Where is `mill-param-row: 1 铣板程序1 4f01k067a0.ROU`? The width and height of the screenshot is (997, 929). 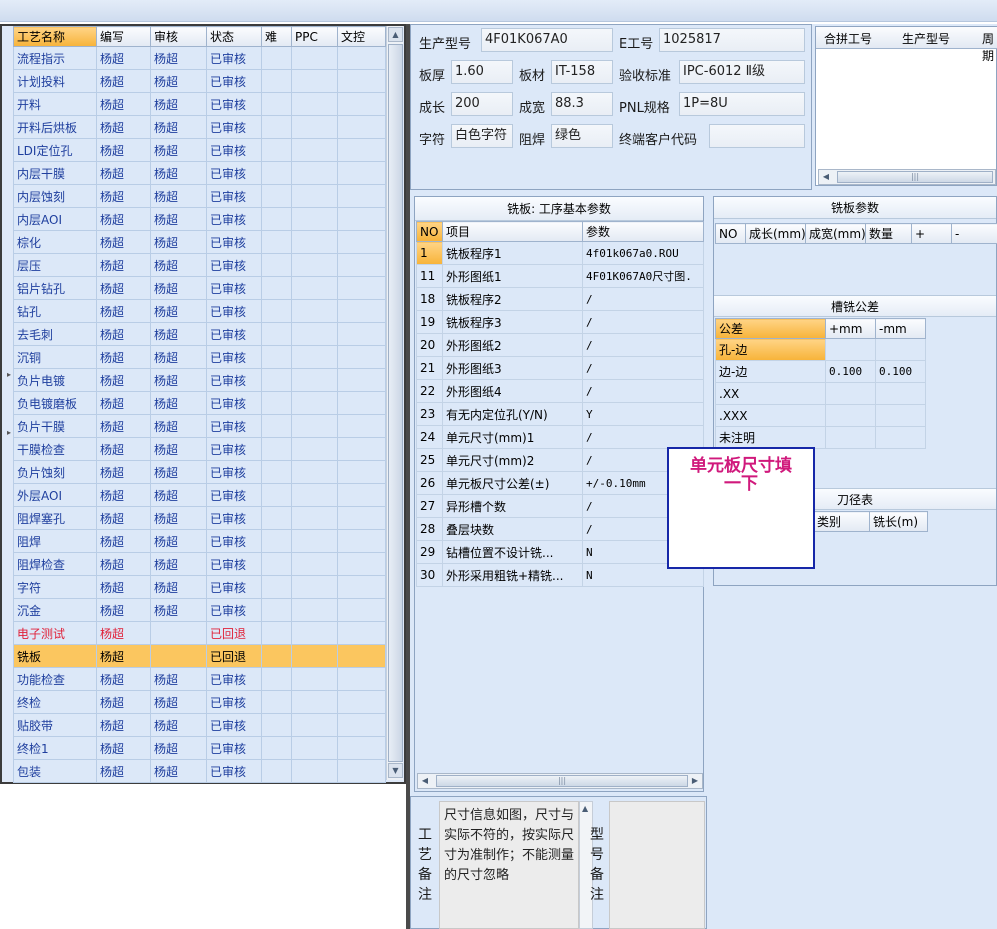
mill-param-row: 1 铣板程序1 4f01k067a0.ROU is located at coordinates (560, 253).